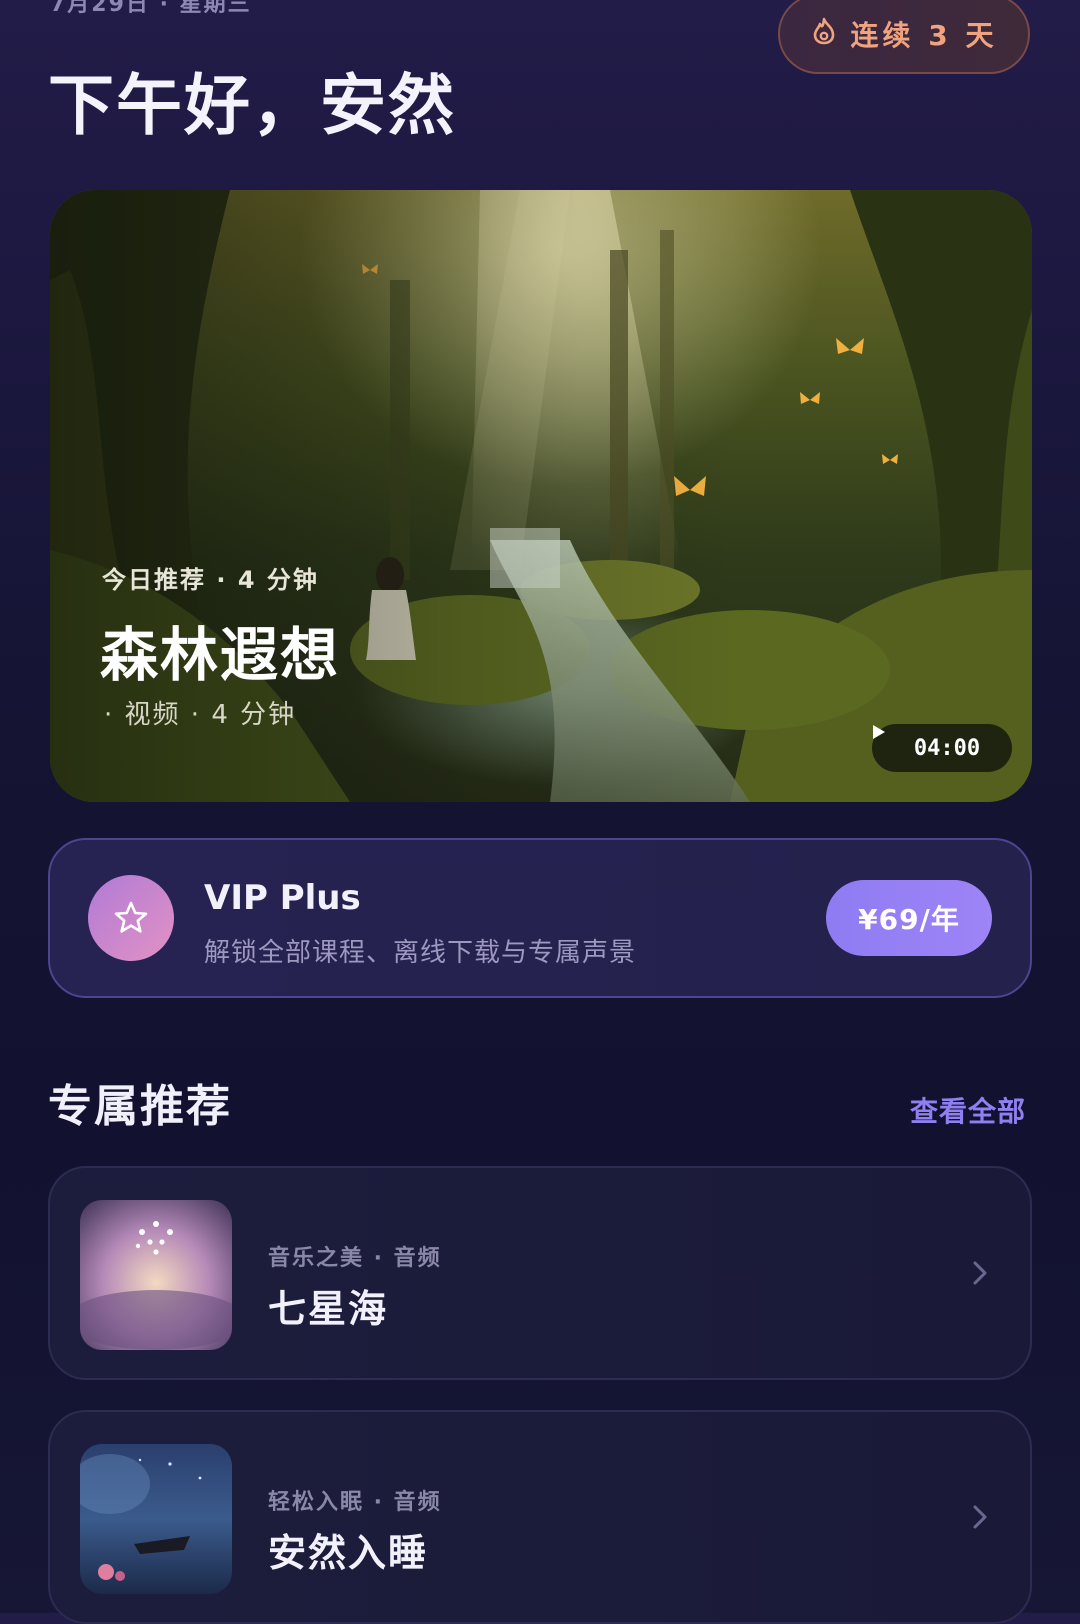 Image resolution: width=1080 pixels, height=1624 pixels. Describe the element at coordinates (348, 1553) in the screenshot. I see `card-title: 安然入睡` at that location.